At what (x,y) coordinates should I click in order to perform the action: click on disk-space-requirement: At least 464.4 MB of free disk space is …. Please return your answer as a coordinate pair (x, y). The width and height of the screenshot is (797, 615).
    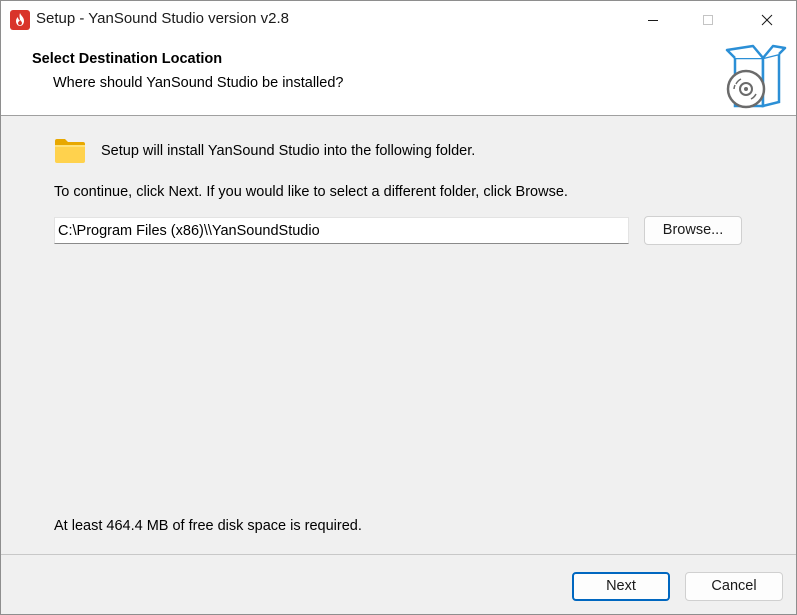
    Looking at the image, I should click on (208, 526).